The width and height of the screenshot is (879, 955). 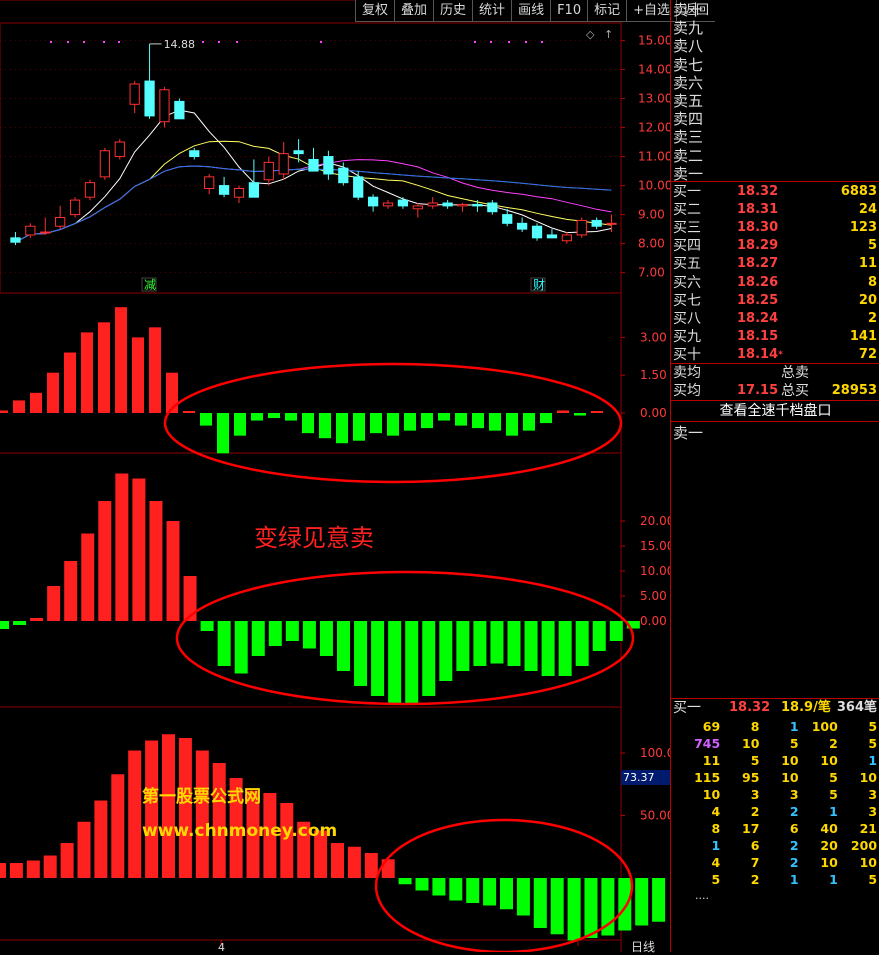 I want to click on price-tick-label: 12.00, so click(x=654, y=128).